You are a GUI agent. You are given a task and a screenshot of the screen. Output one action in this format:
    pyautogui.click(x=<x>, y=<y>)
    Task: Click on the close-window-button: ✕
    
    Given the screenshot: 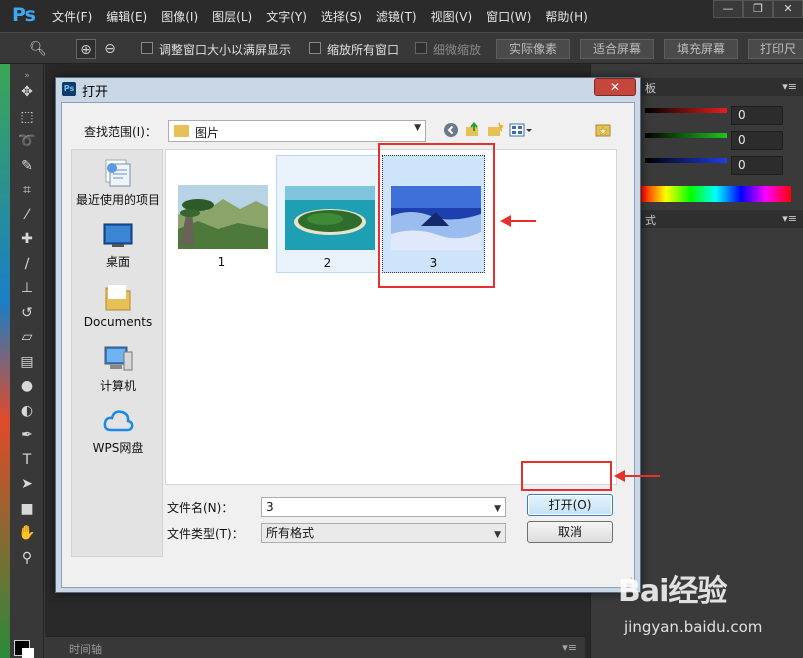 What is the action you would take?
    pyautogui.click(x=788, y=9)
    